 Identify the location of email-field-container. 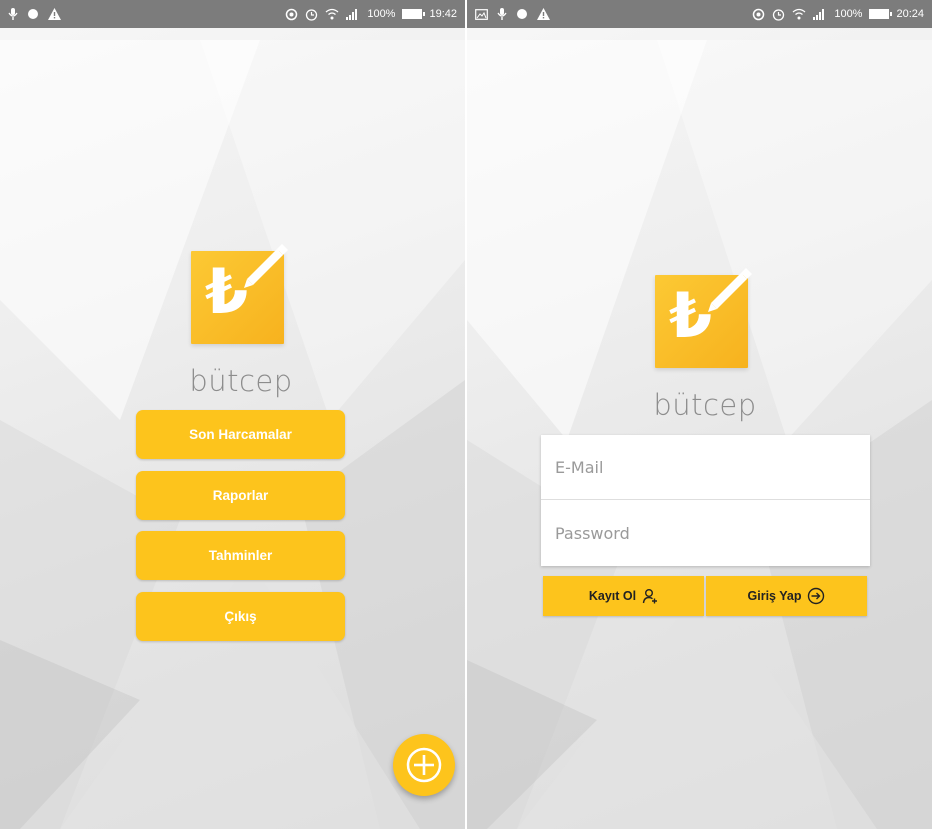
(705, 467).